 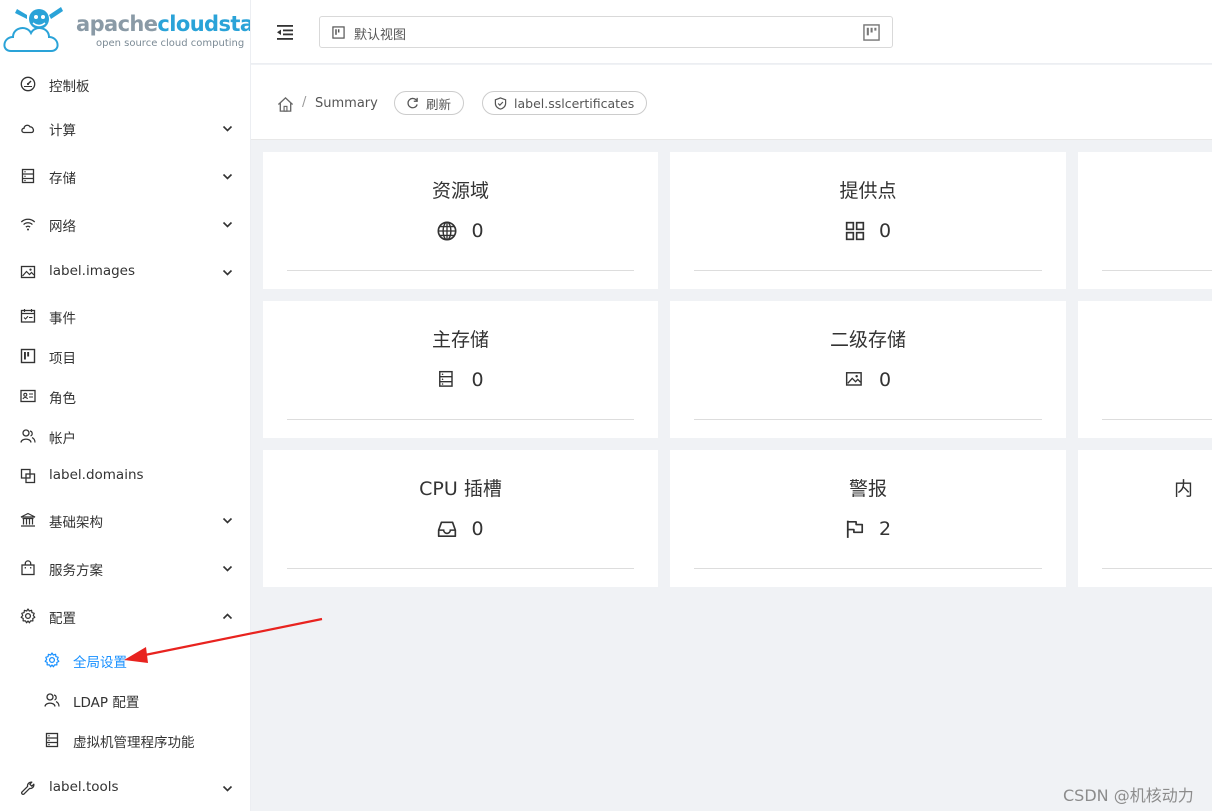 I want to click on sidebar-item-7: 角色, so click(x=125, y=396).